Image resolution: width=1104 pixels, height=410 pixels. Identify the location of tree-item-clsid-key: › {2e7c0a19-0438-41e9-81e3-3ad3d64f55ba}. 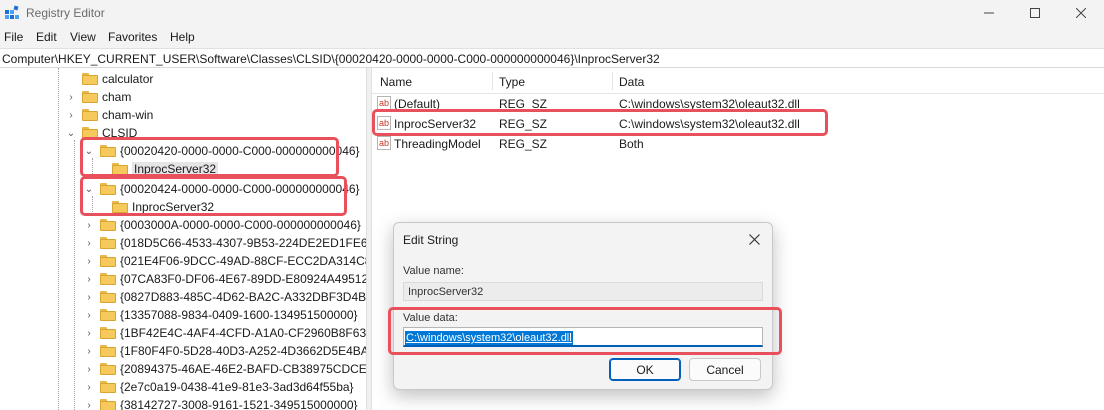
(219, 387).